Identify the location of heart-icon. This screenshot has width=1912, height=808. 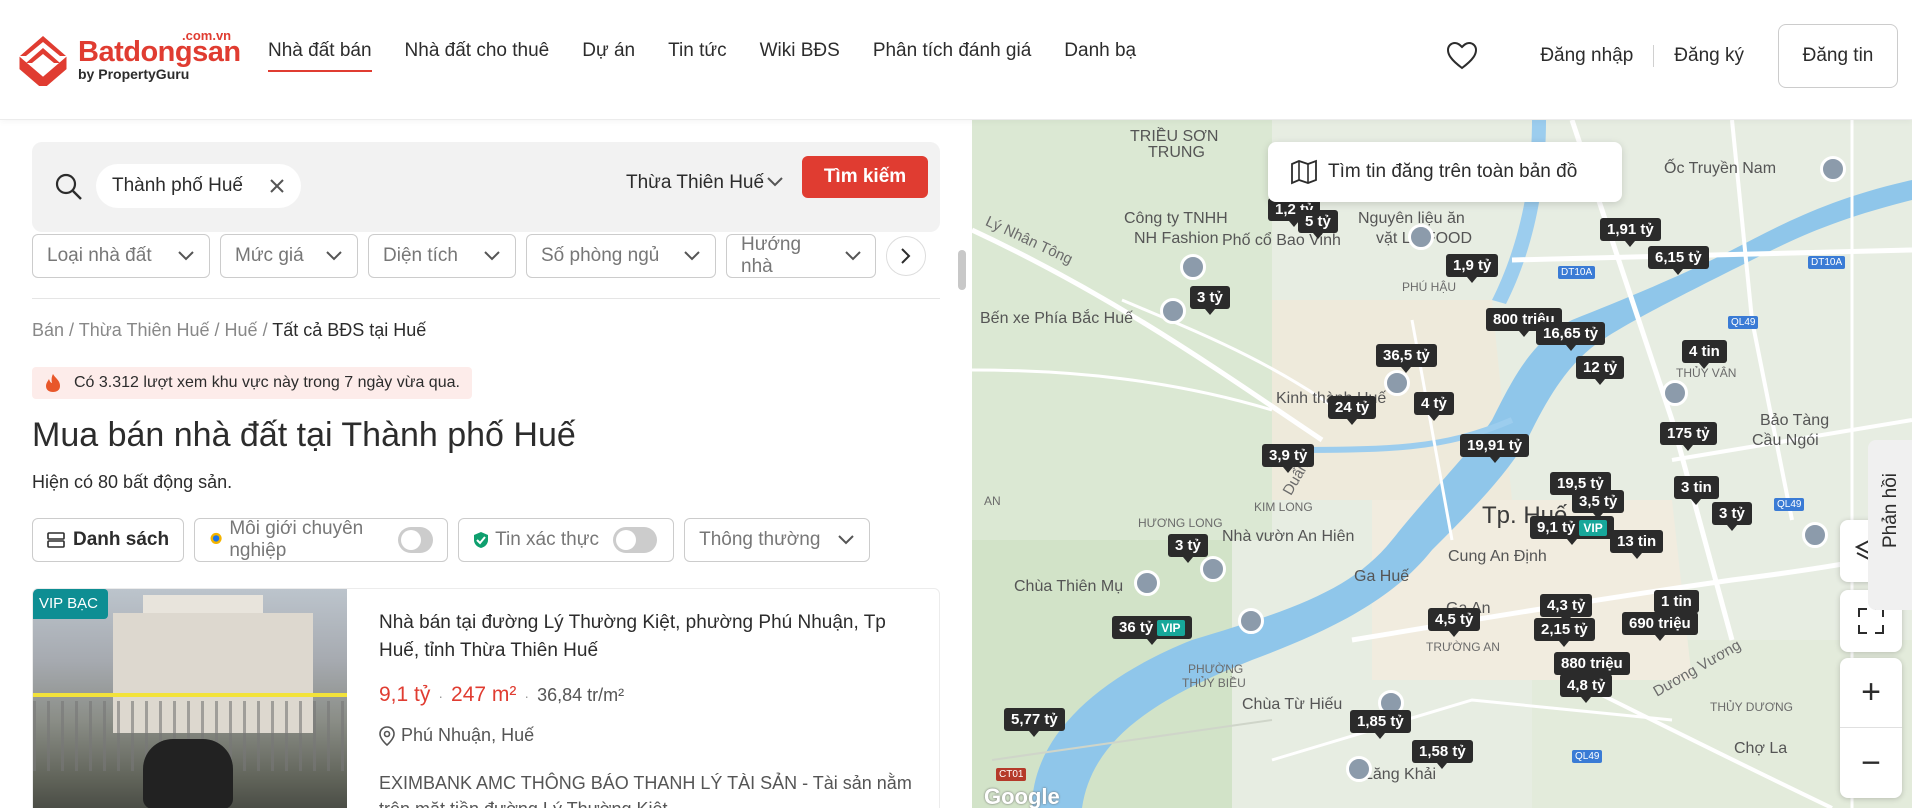
(1462, 56).